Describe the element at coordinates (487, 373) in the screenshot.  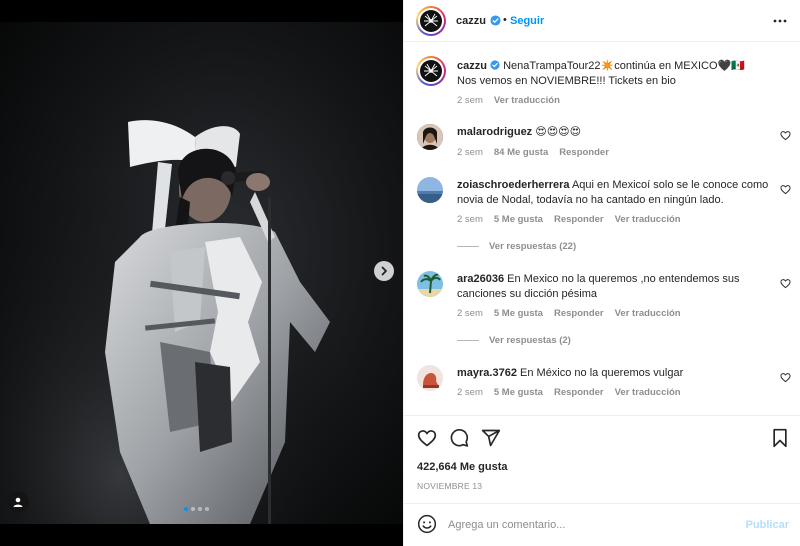
I see `comment-username: mayra.3762` at that location.